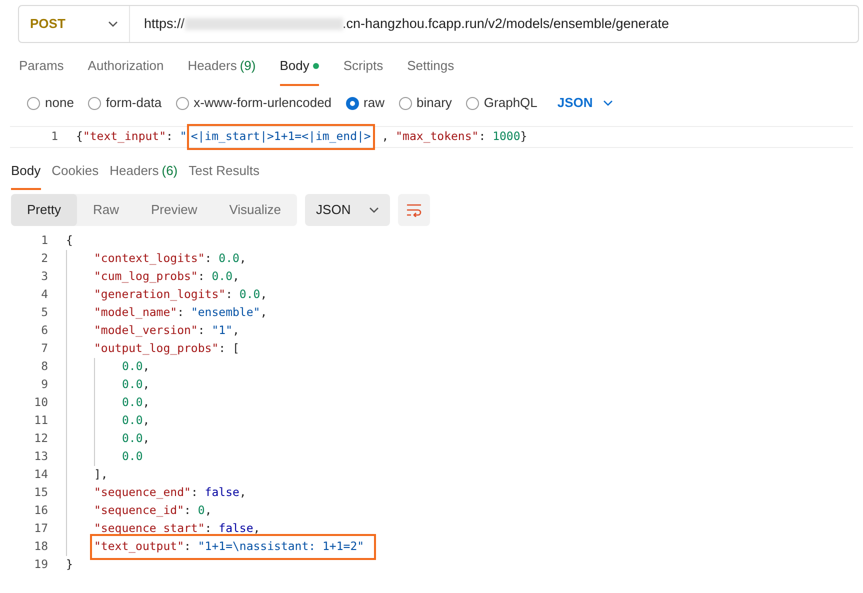 The height and width of the screenshot is (593, 863). What do you see at coordinates (40, 511) in the screenshot?
I see `line-number: 16` at bounding box center [40, 511].